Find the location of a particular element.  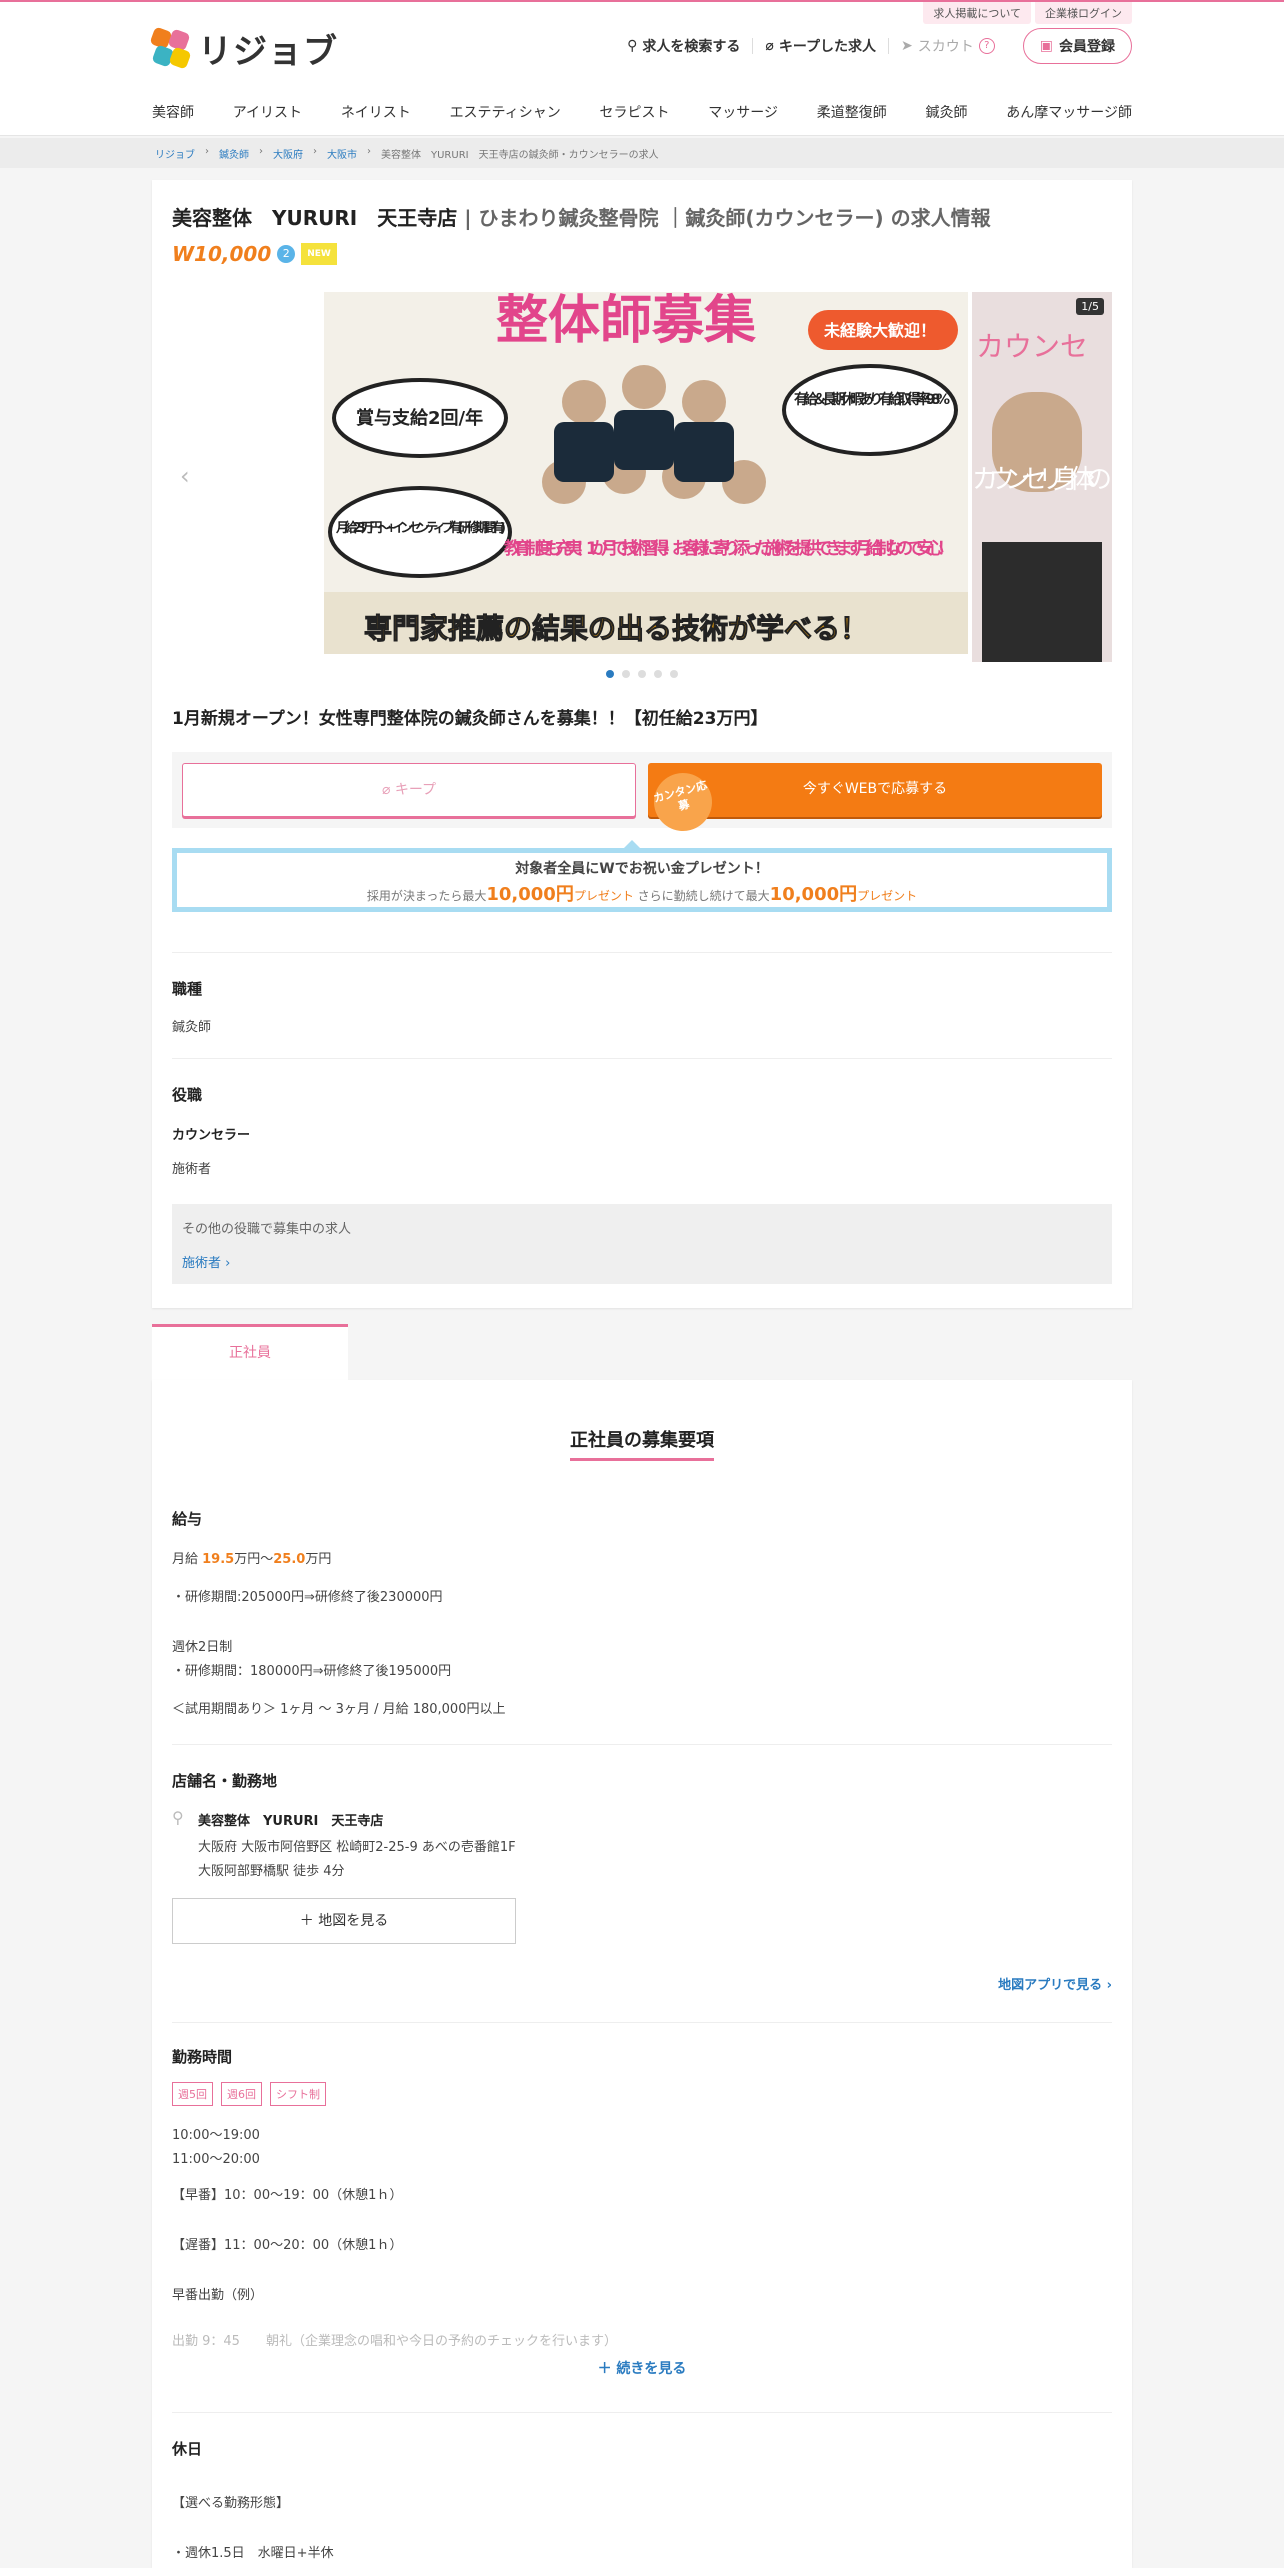

member-register-button: ▣ 会員登録 is located at coordinates (1077, 46).